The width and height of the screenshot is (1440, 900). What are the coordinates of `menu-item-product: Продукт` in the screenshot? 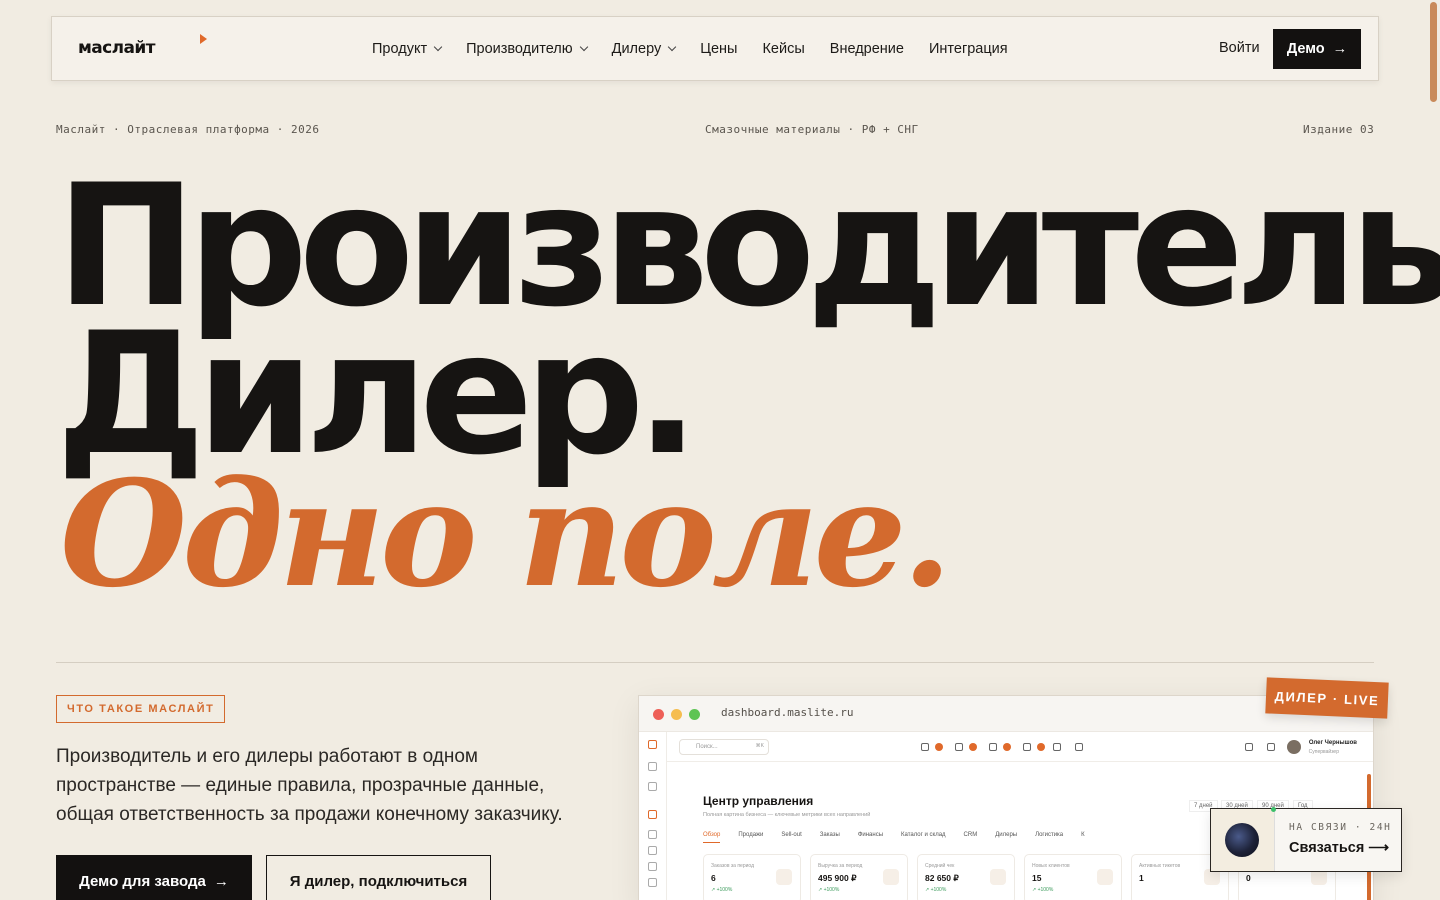 It's located at (407, 48).